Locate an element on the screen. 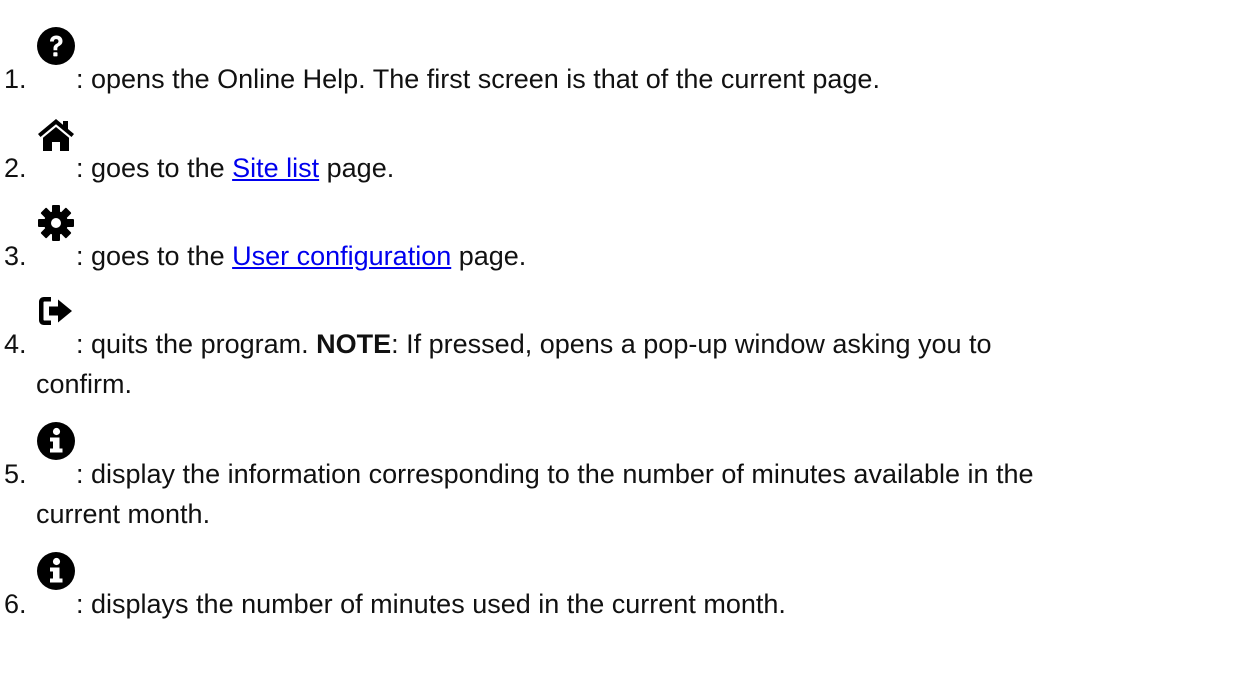 Image resolution: width=1256 pixels, height=673 pixels. item-number: 2. is located at coordinates (15, 168).